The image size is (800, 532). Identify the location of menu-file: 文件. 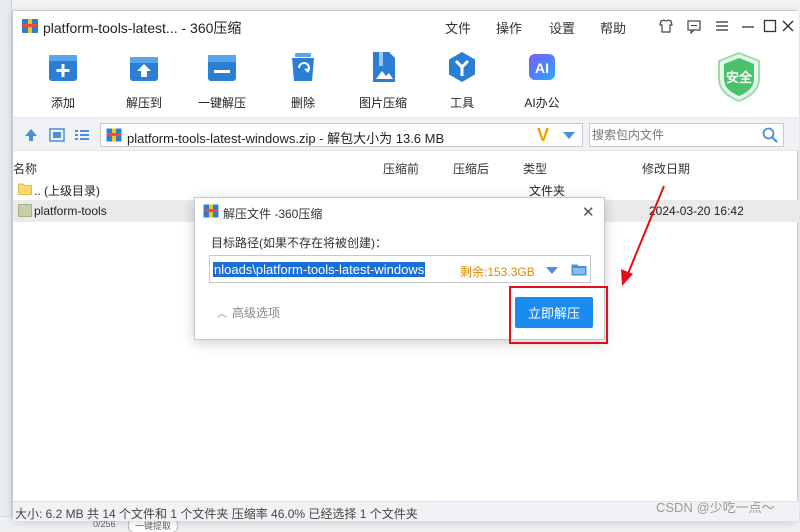
(458, 27).